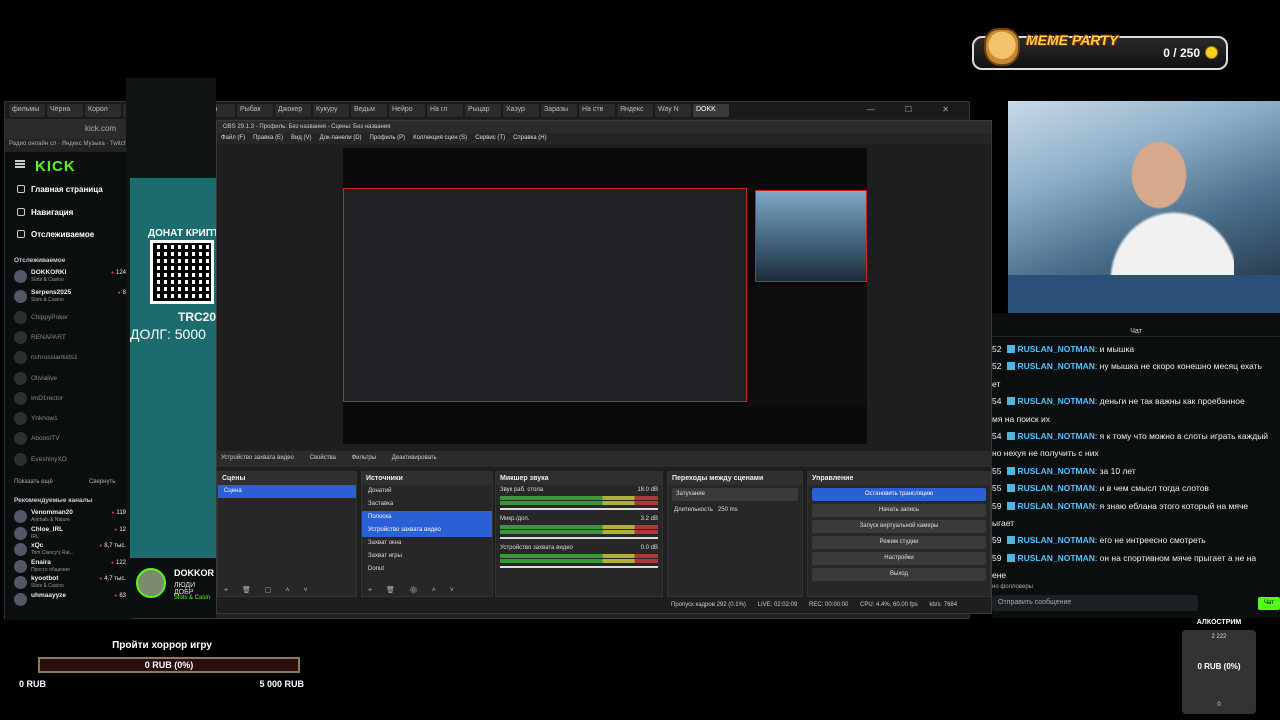 Image resolution: width=1280 pixels, height=720 pixels. What do you see at coordinates (1269, 603) in the screenshot?
I see `chat-send-button: Чат` at bounding box center [1269, 603].